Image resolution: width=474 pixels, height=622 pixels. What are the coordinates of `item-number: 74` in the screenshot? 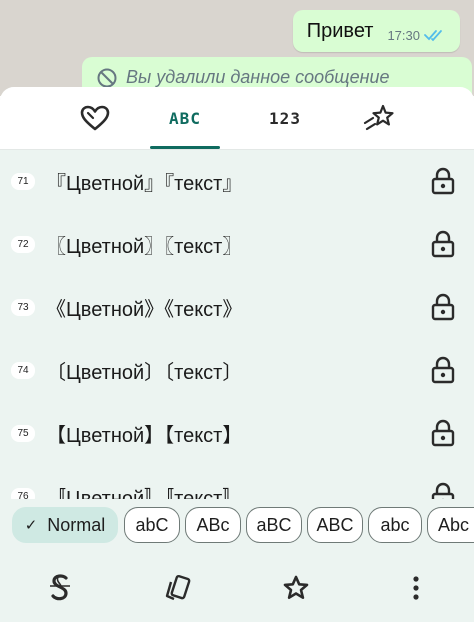 It's located at (23, 370).